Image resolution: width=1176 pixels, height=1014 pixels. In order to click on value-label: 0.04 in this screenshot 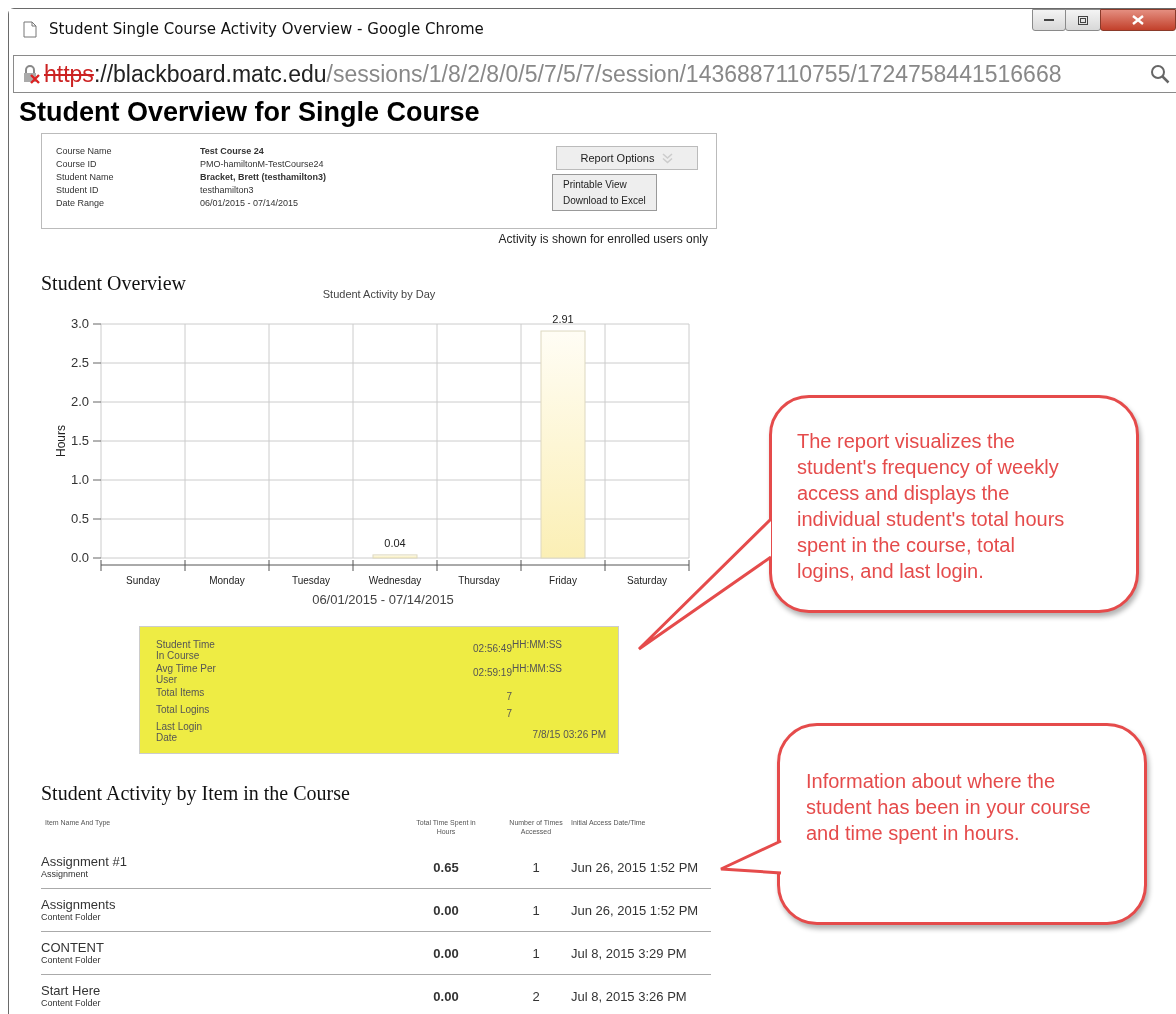, I will do `click(395, 542)`.